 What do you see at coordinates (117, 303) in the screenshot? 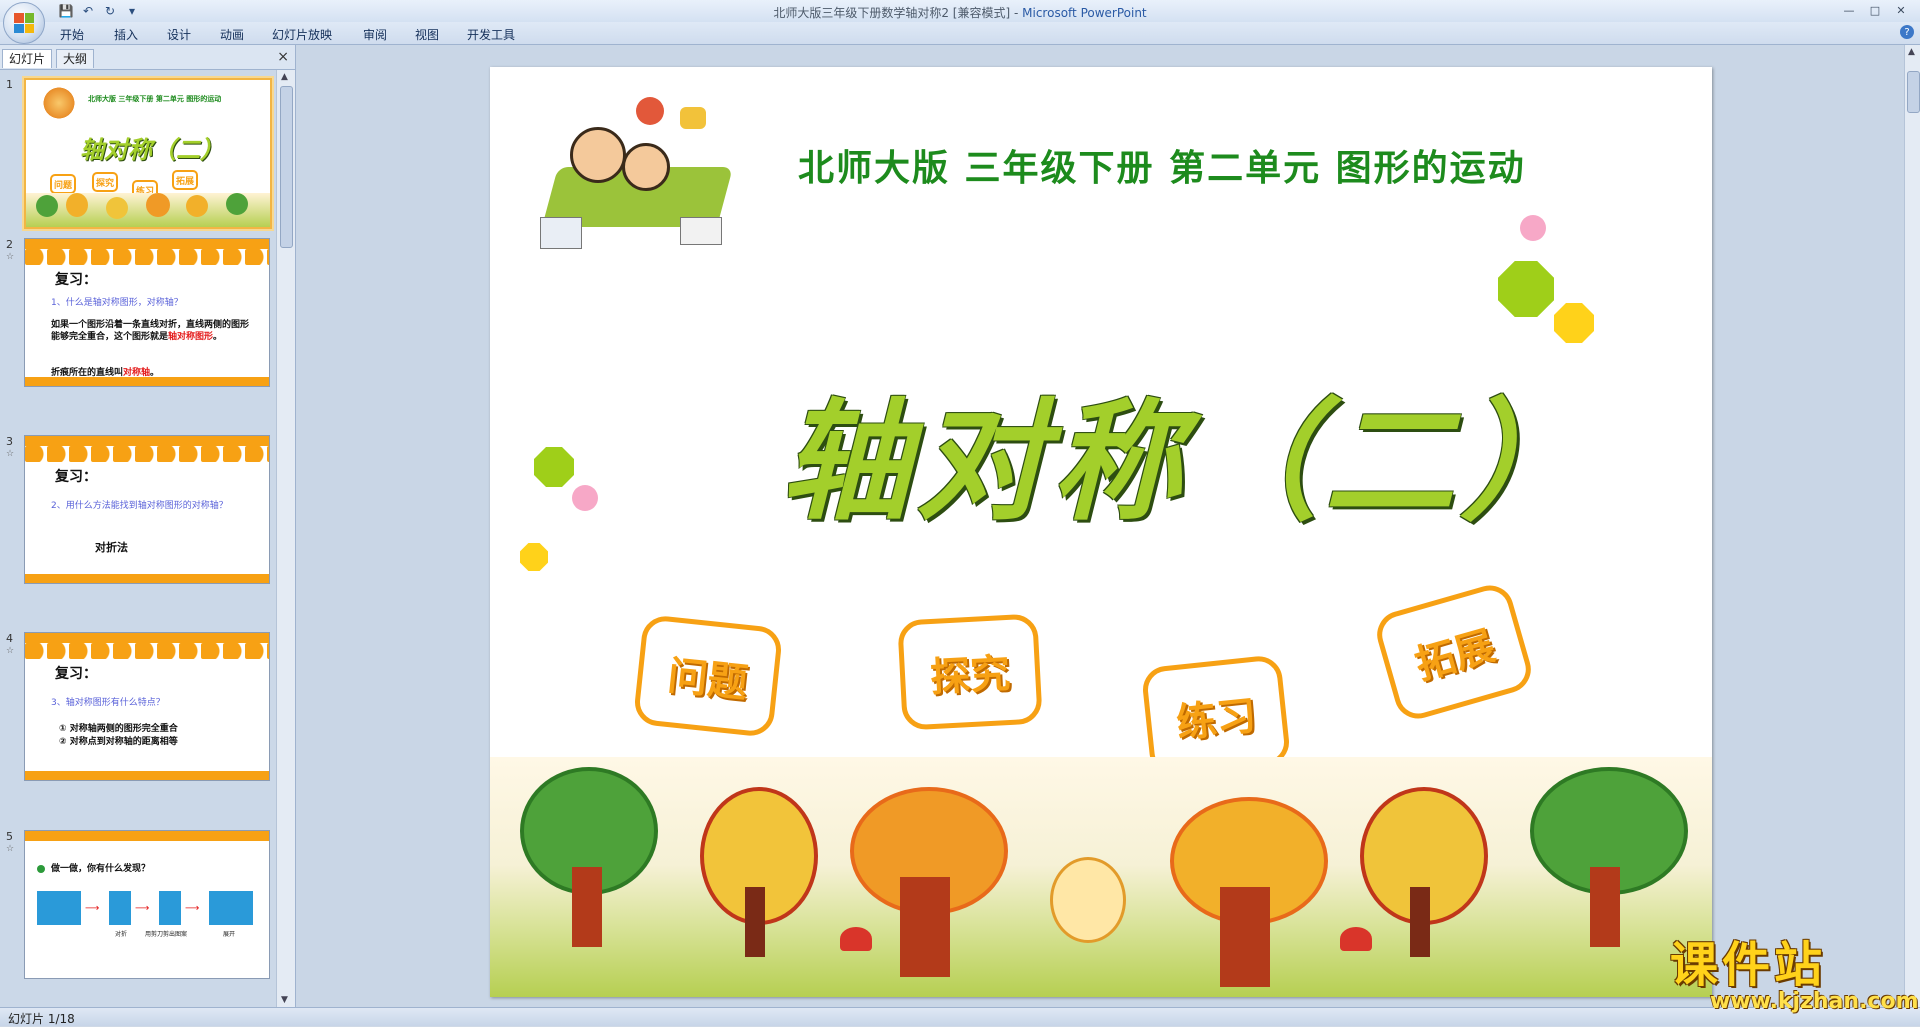
I see `thumb-question: 1、什么是轴对称图形，对称轴？` at bounding box center [117, 303].